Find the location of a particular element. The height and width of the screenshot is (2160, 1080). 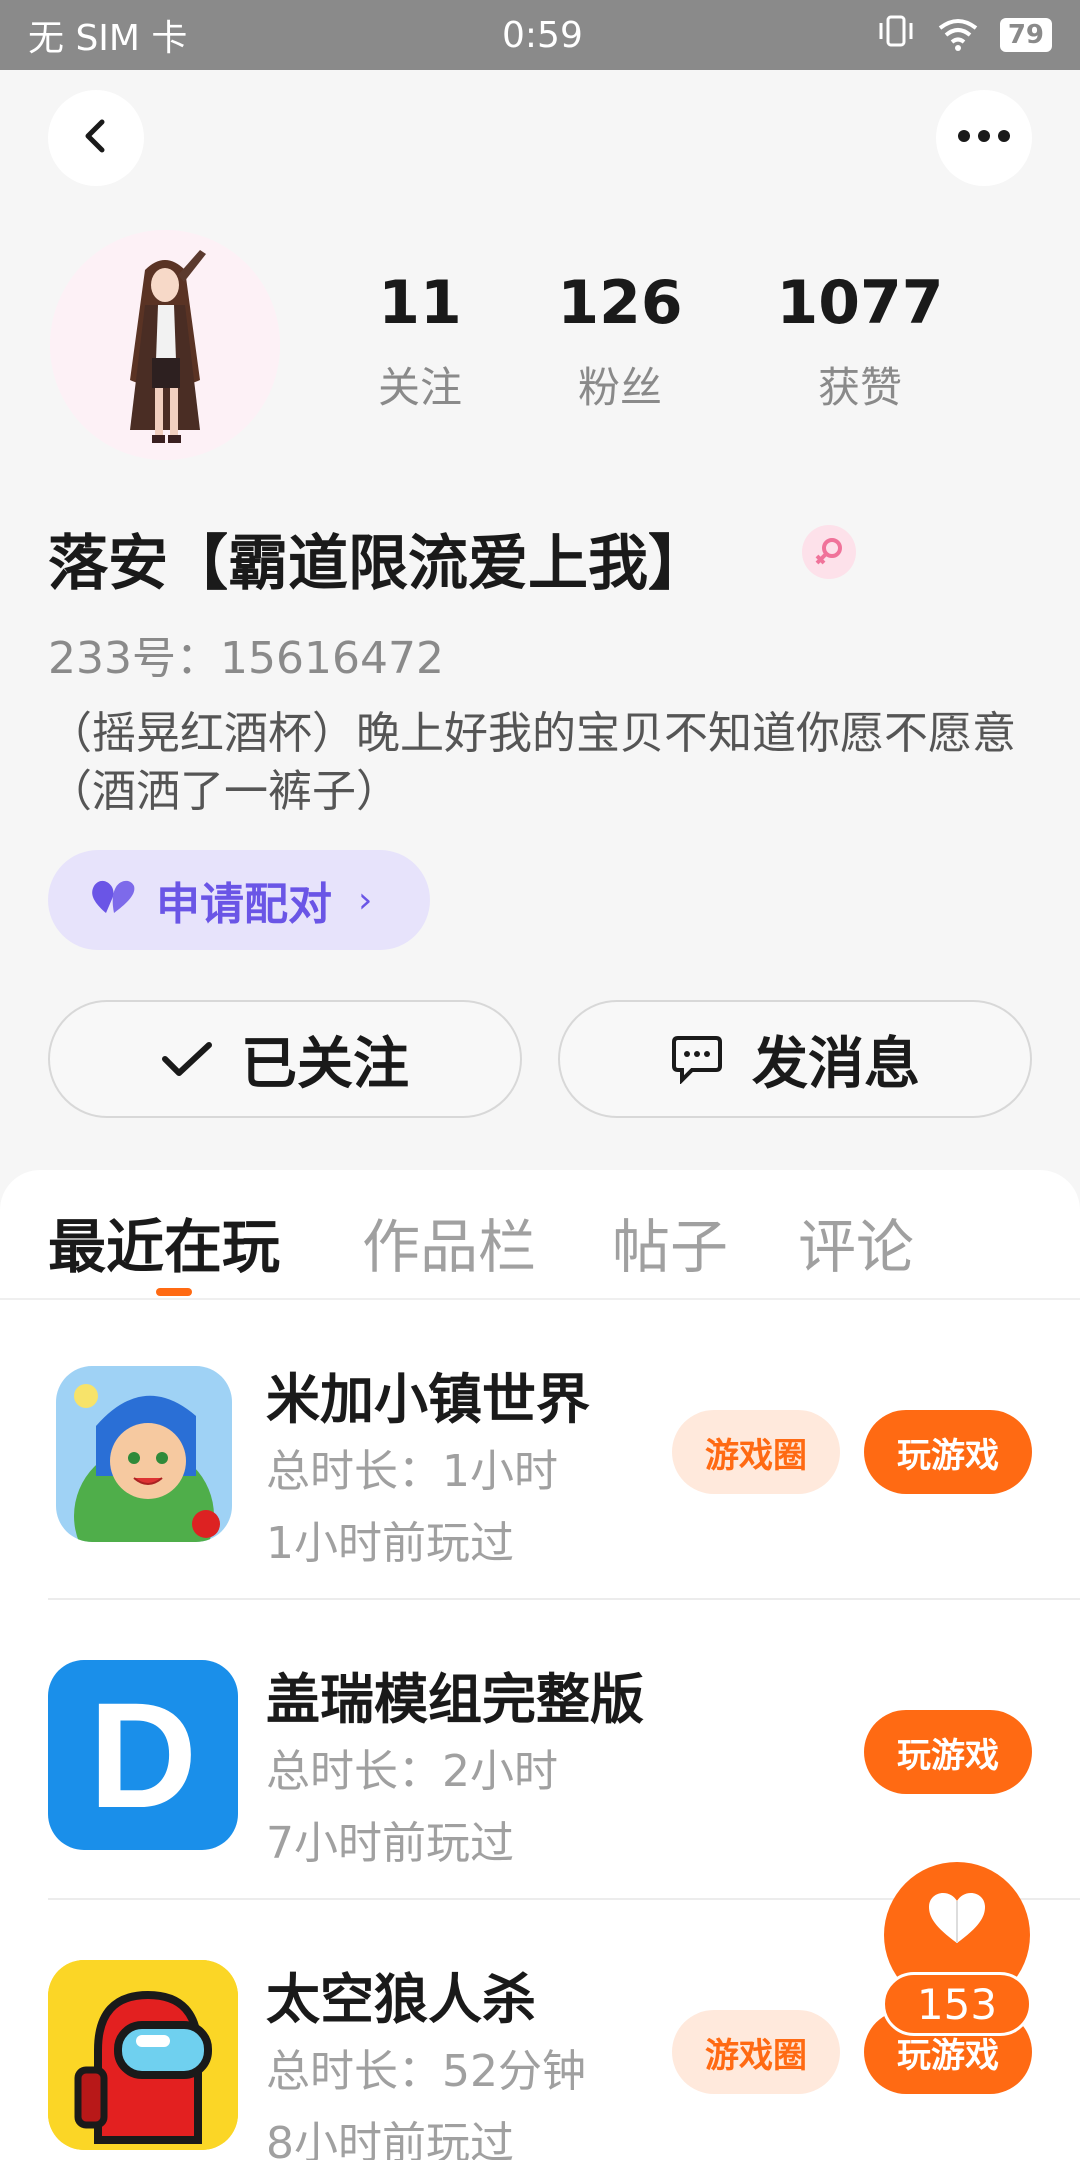

stat-likes-value: 1077 is located at coordinates (860, 303).